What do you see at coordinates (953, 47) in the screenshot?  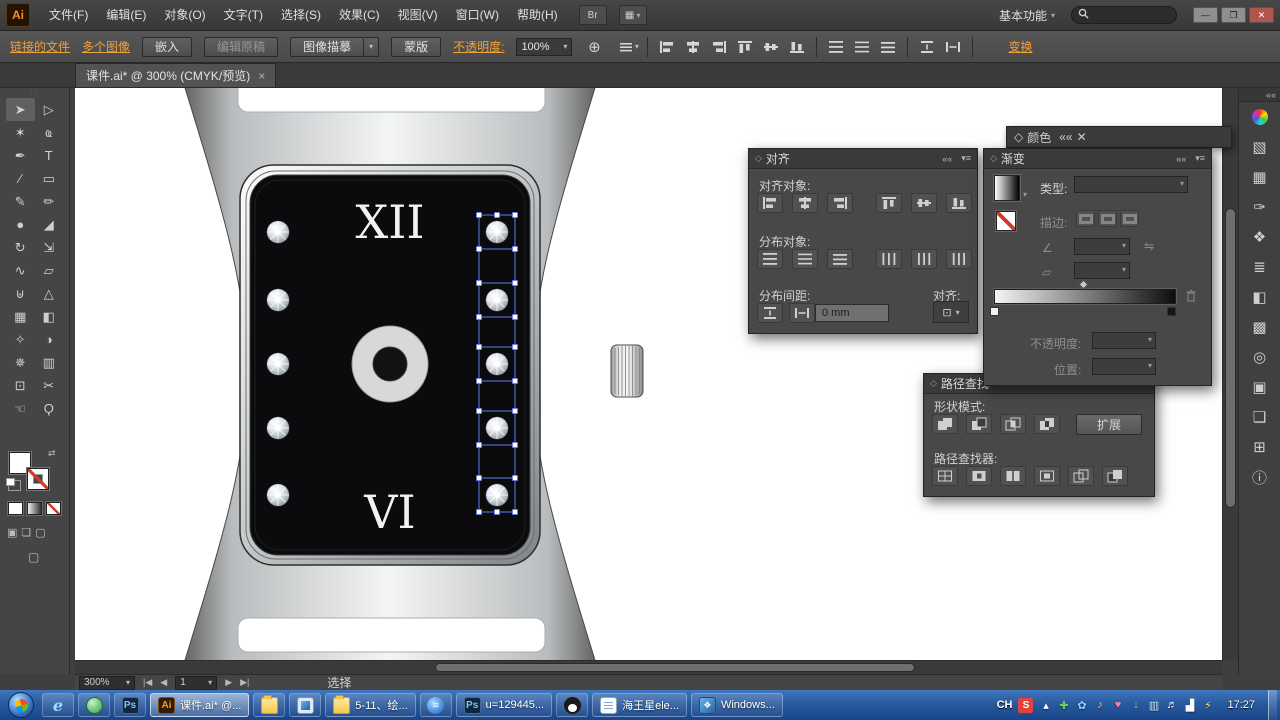 I see `spacingH-icon` at bounding box center [953, 47].